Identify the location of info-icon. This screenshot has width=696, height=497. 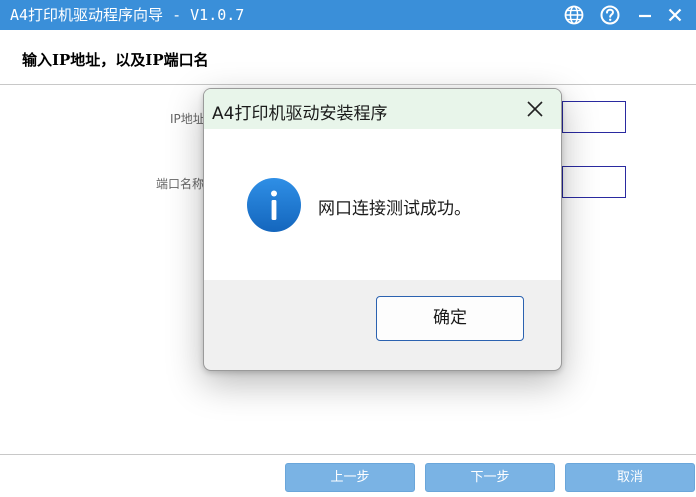
(274, 205).